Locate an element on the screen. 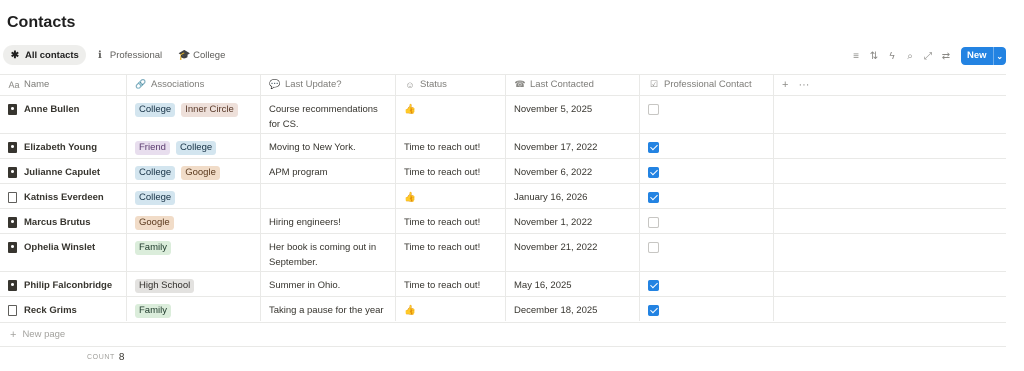 This screenshot has height=371, width=1024. last-update-cell: Course recommendations for CS. is located at coordinates (328, 114).